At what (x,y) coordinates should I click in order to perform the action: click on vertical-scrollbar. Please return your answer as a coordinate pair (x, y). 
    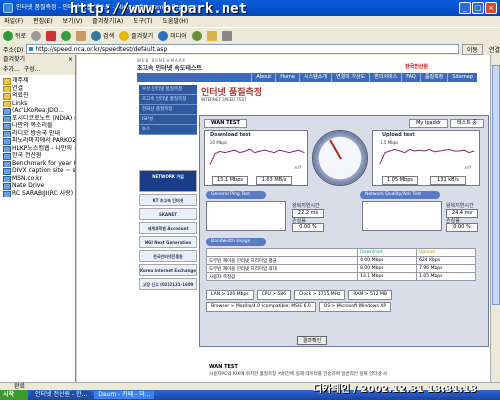
    Looking at the image, I should click on (495, 218).